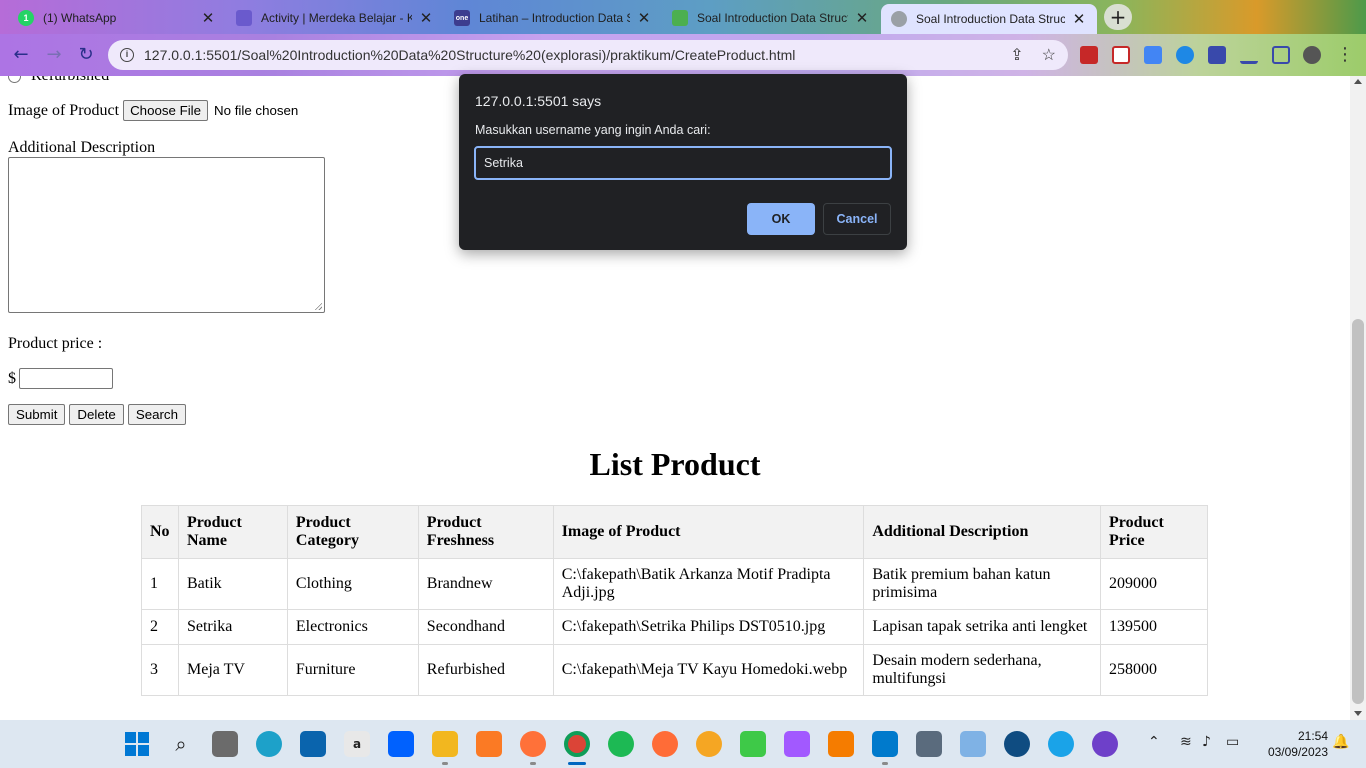 The height and width of the screenshot is (768, 1366). Describe the element at coordinates (1358, 713) in the screenshot. I see `scroll-down-icon` at that location.